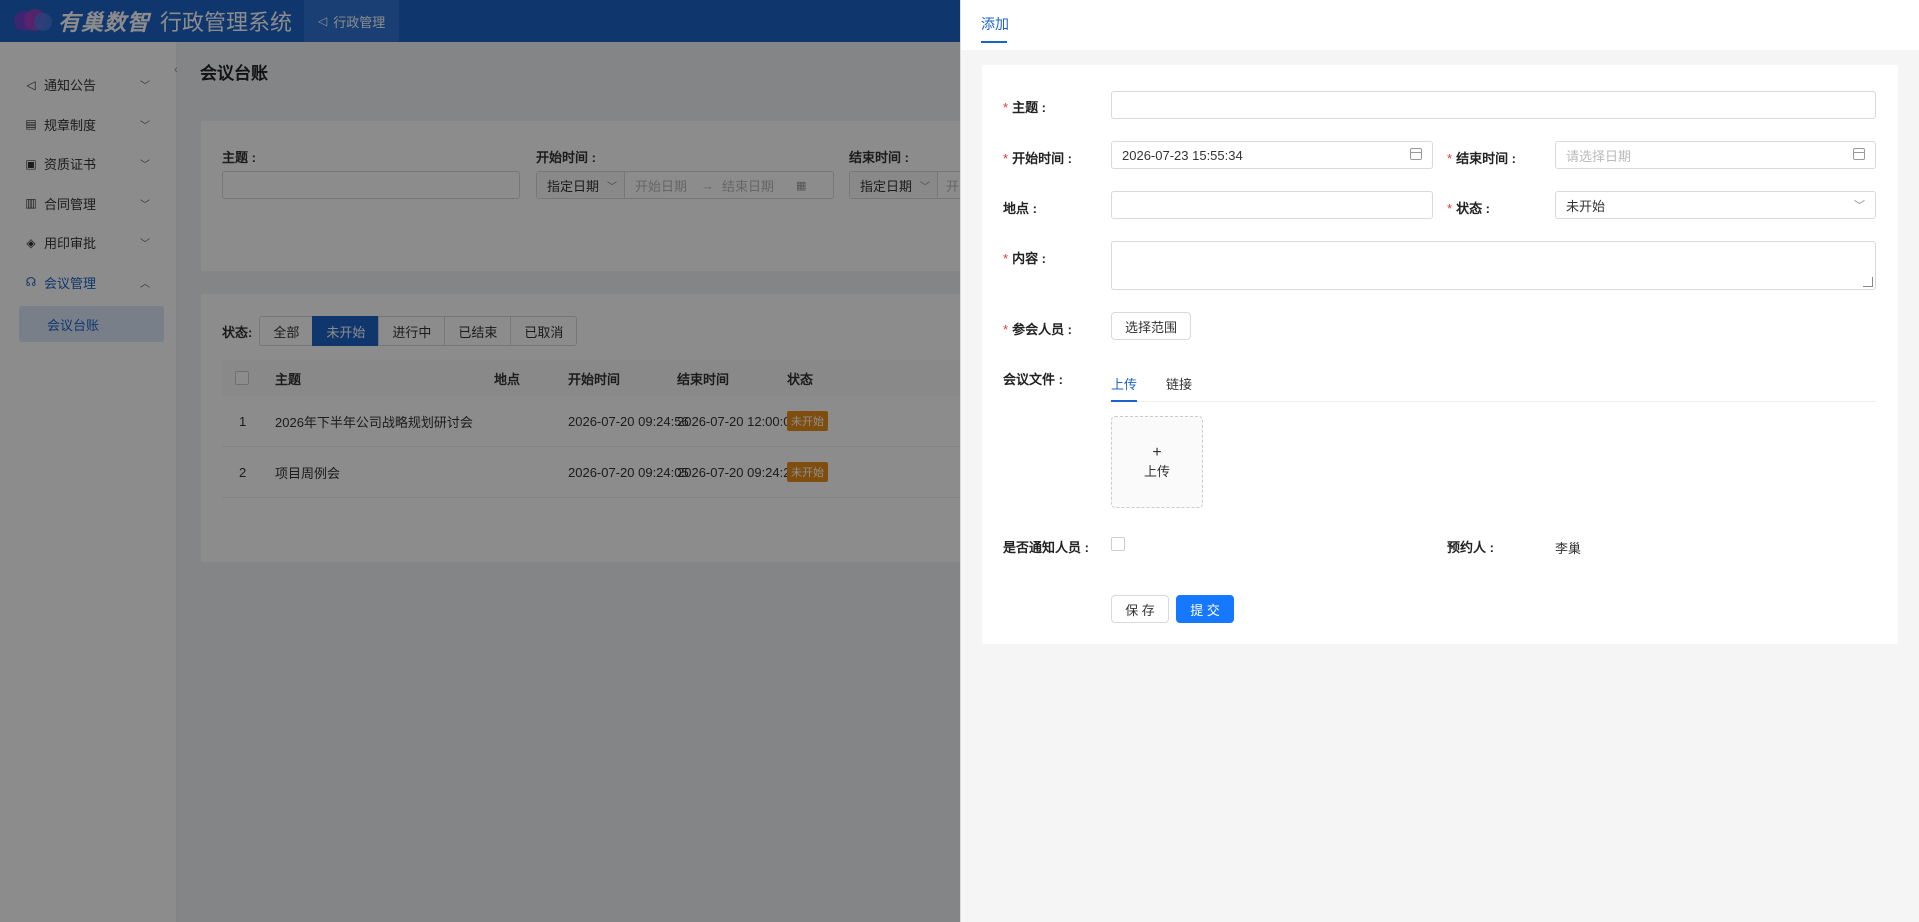 This screenshot has height=922, width=1919. I want to click on content-textarea, so click(1493, 265).